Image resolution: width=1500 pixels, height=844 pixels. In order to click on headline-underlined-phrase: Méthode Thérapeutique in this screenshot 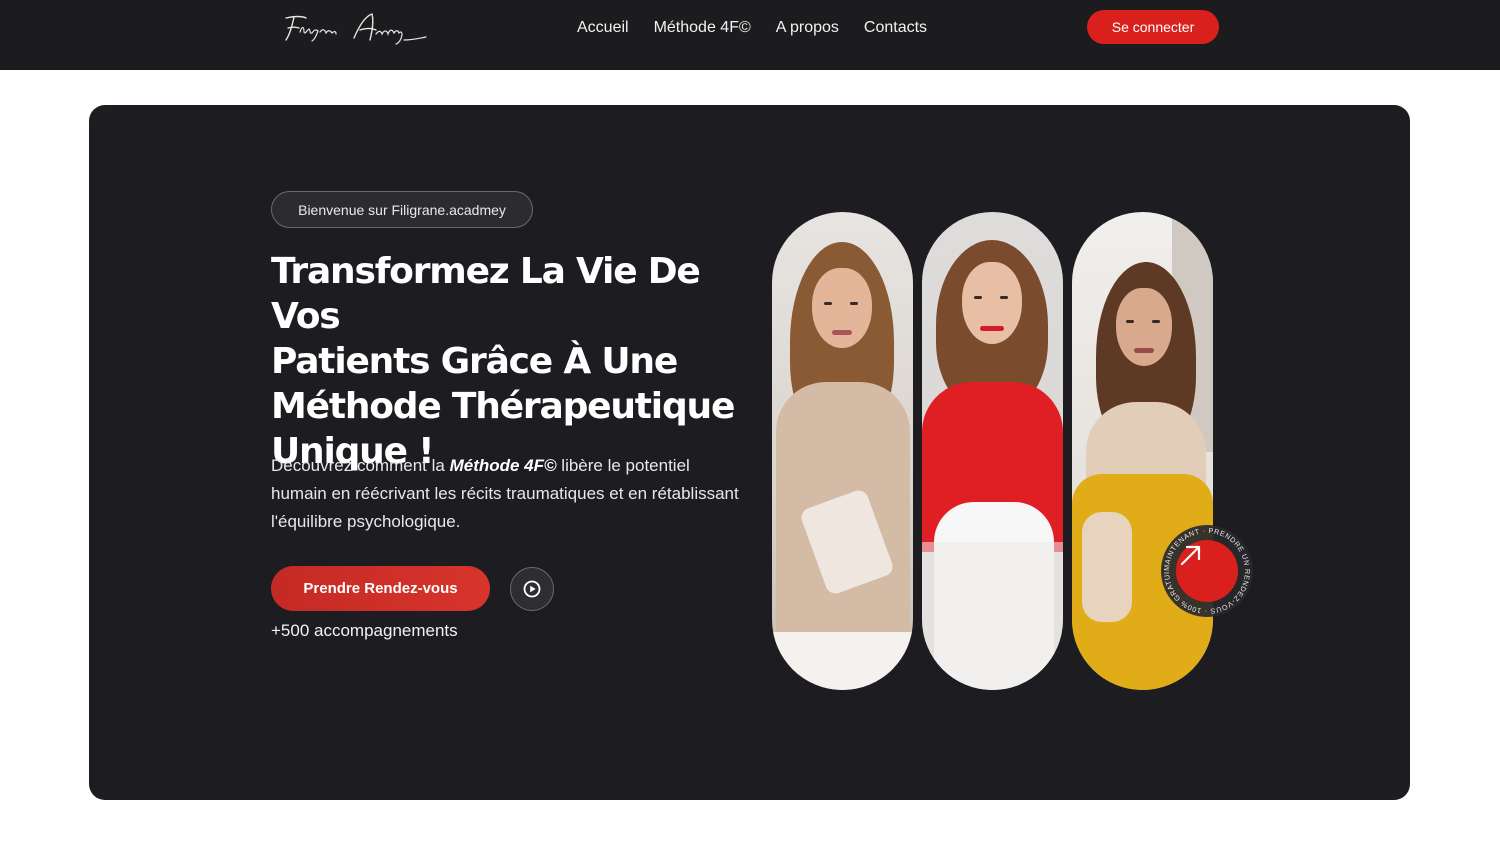, I will do `click(503, 406)`.